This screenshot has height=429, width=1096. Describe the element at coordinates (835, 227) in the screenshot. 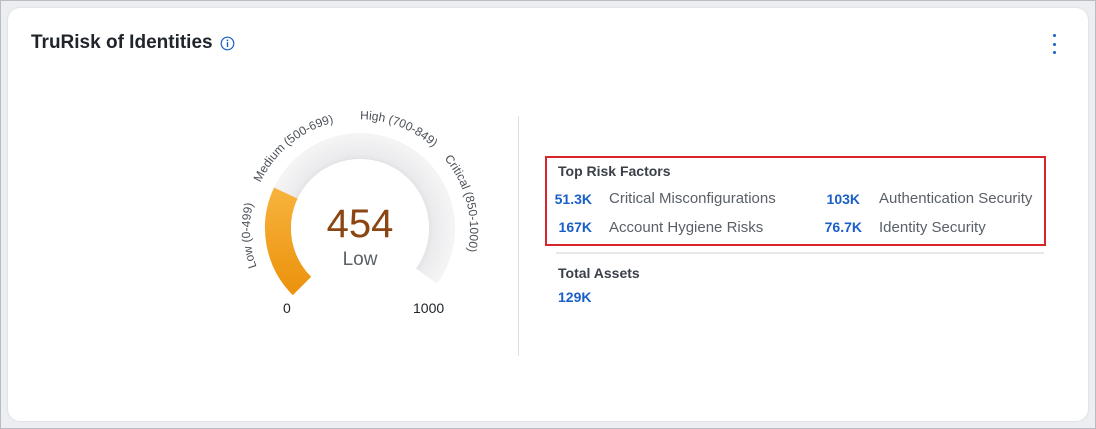

I see `risk-factor-value: 76.7K` at that location.